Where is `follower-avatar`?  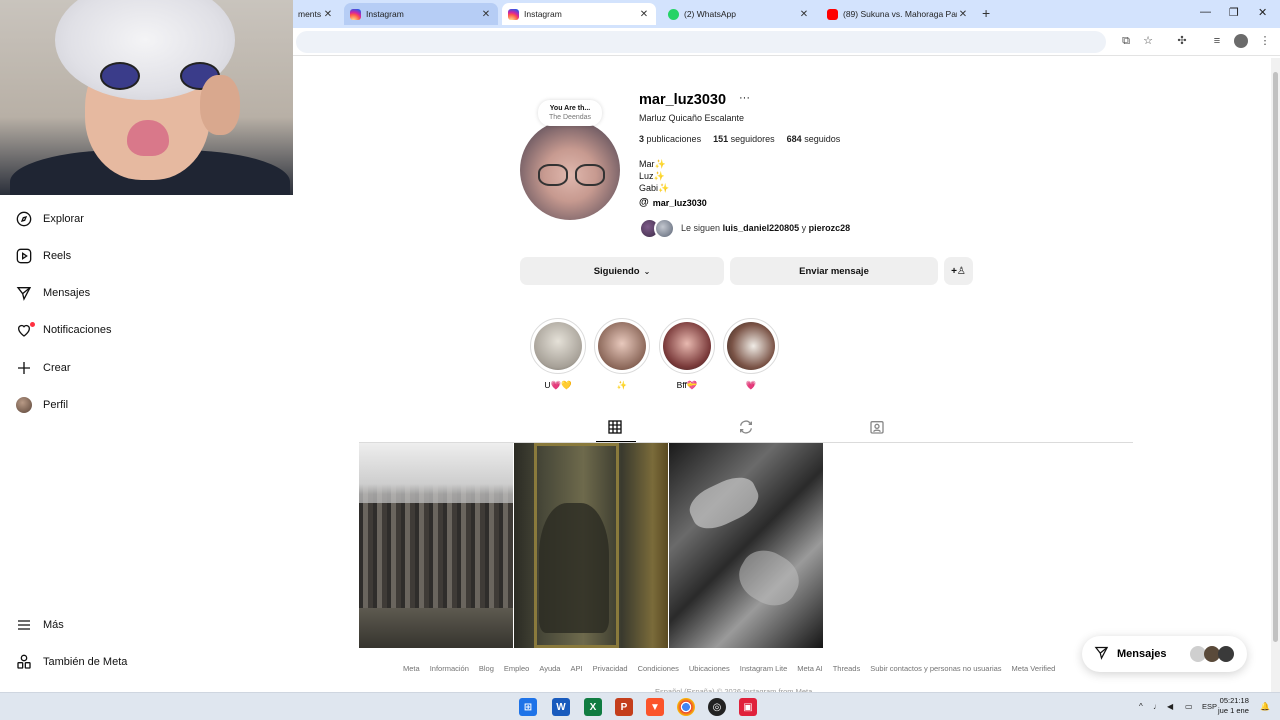 follower-avatar is located at coordinates (664, 228).